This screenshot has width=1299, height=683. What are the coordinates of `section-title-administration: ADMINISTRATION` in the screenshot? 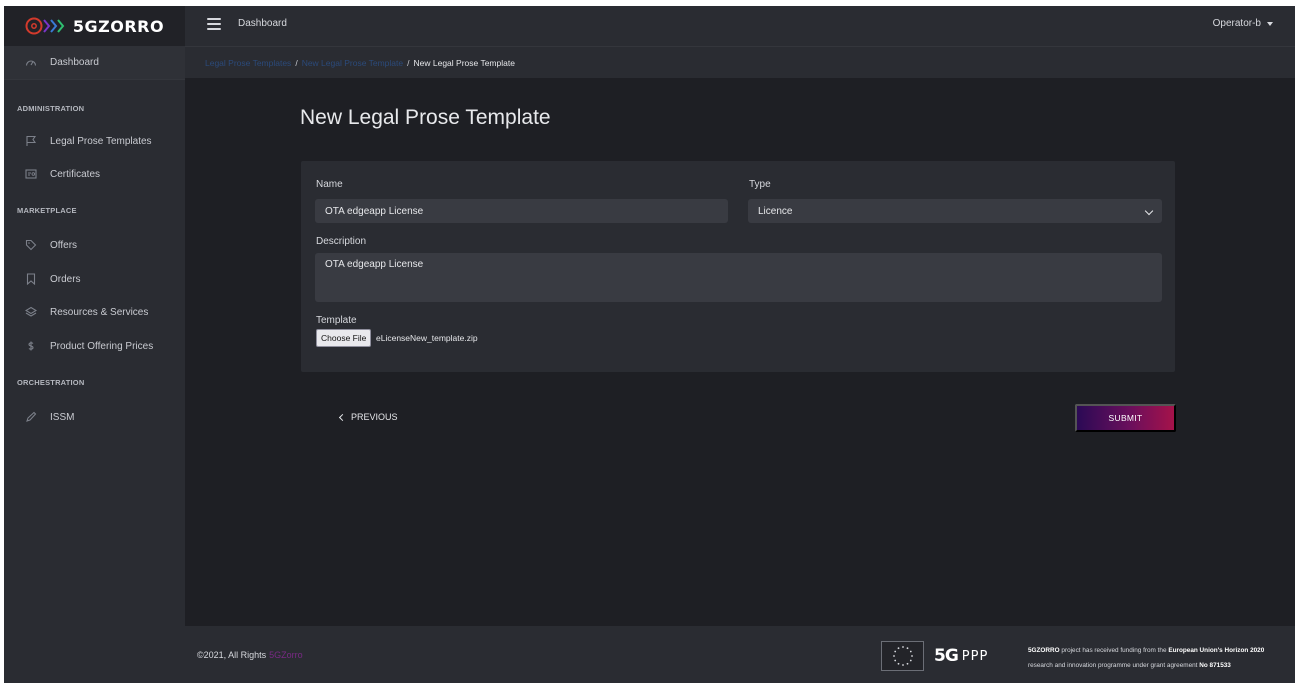 It's located at (51, 108).